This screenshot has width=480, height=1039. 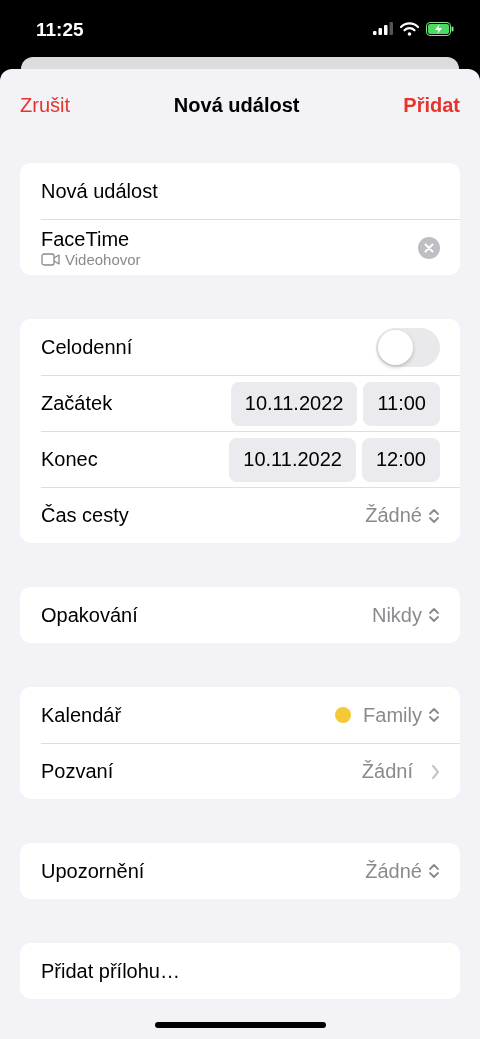 I want to click on row-value: Family, so click(x=392, y=715).